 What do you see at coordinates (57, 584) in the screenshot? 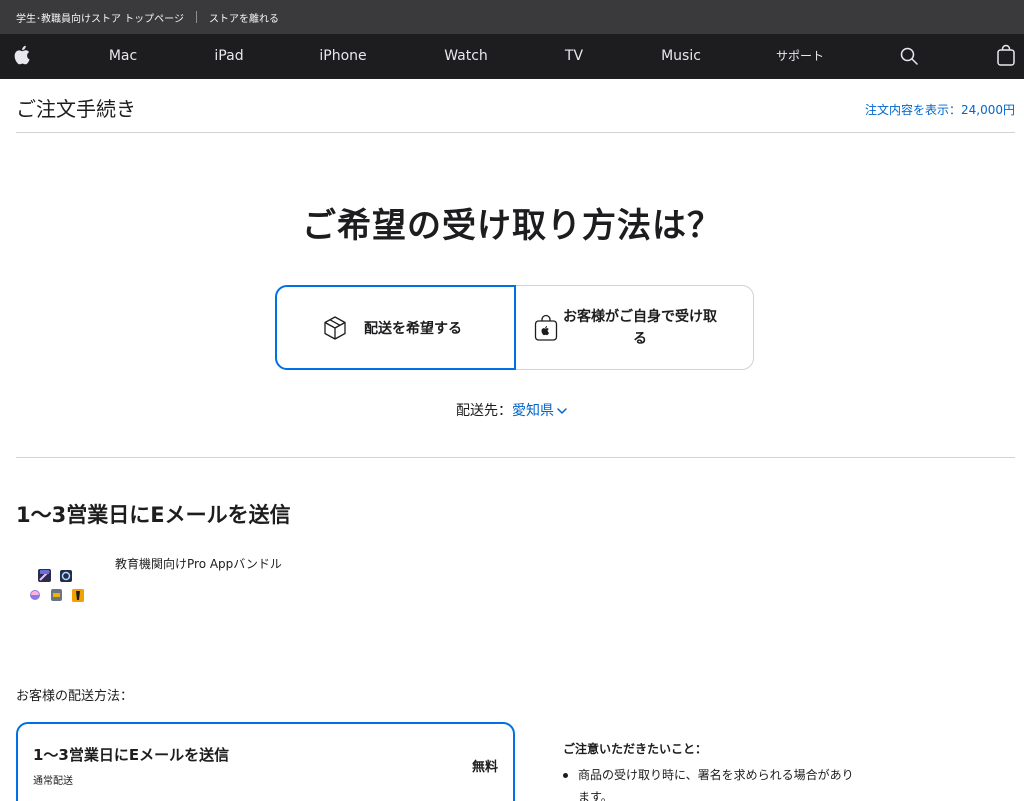
I see `pro-apps-bundle-icons` at bounding box center [57, 584].